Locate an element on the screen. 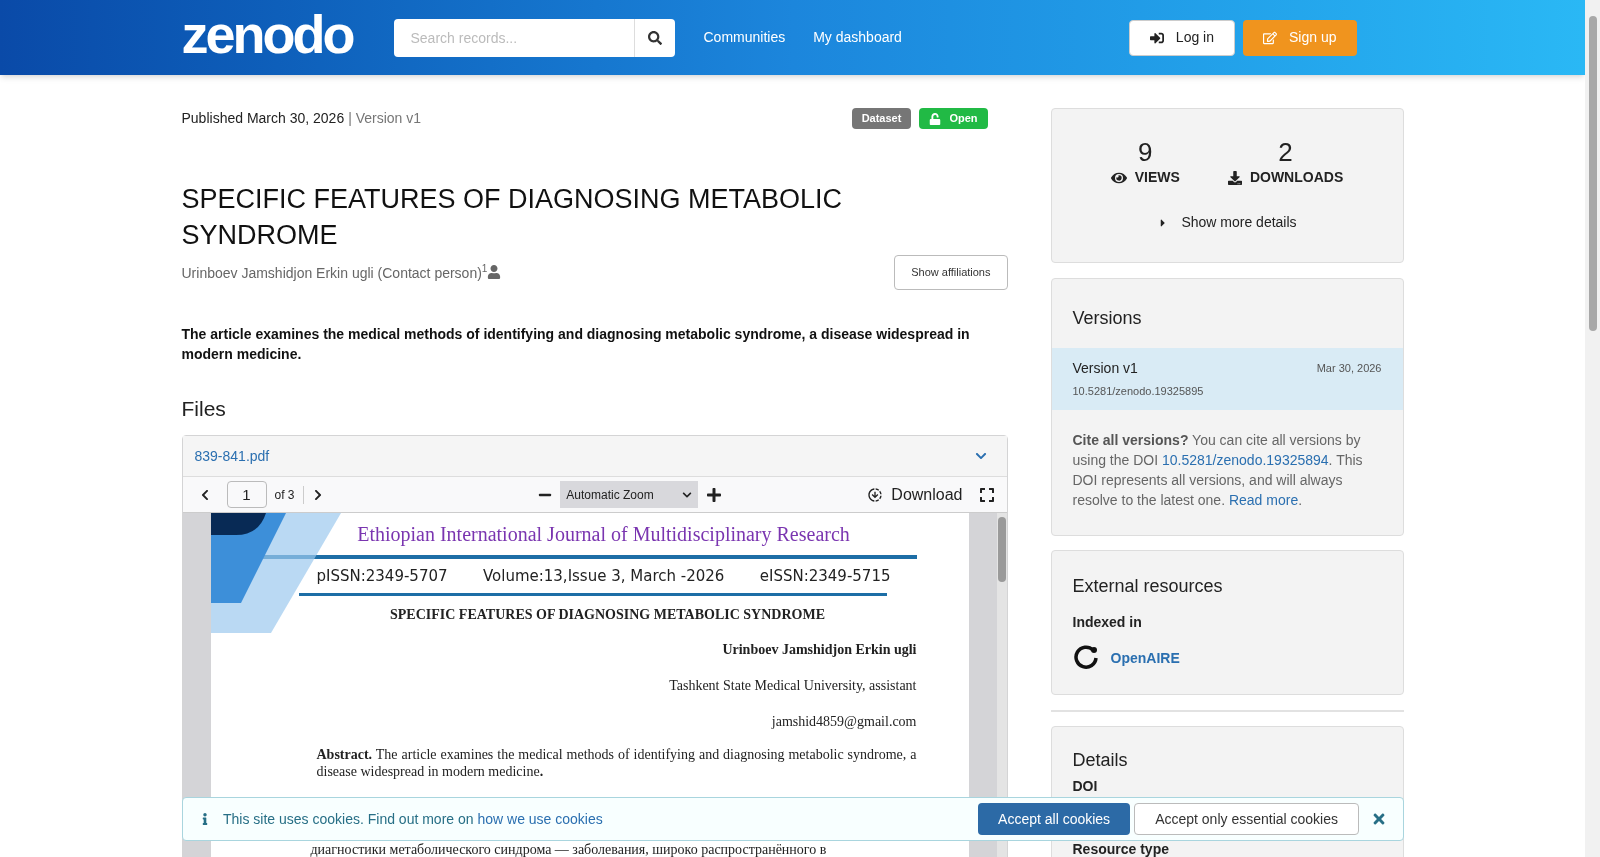  zoom-in-icon is located at coordinates (714, 494).